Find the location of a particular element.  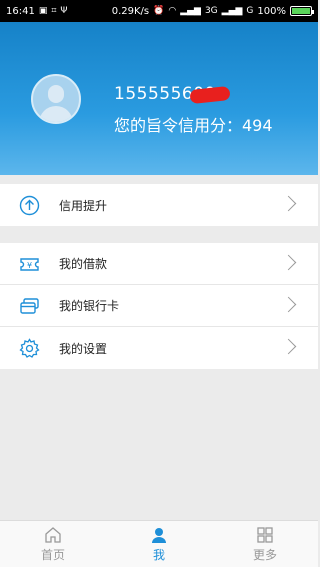

person-icon is located at coordinates (159, 535).